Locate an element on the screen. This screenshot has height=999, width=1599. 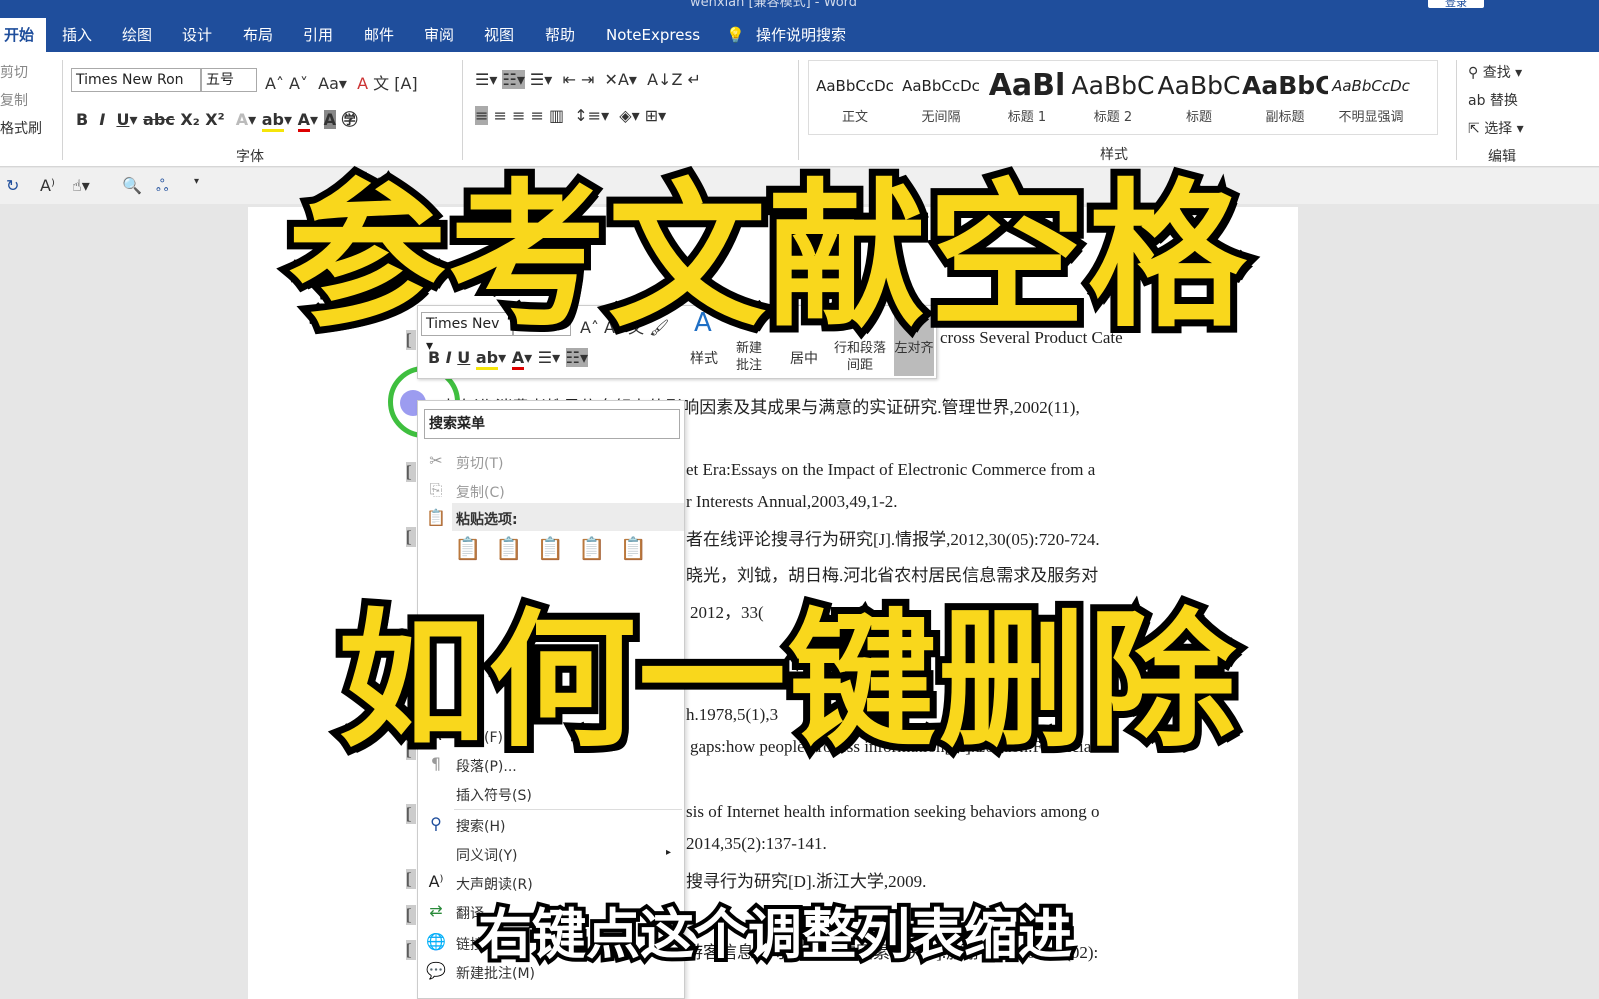
tab-mailings: 邮件 is located at coordinates (379, 35).